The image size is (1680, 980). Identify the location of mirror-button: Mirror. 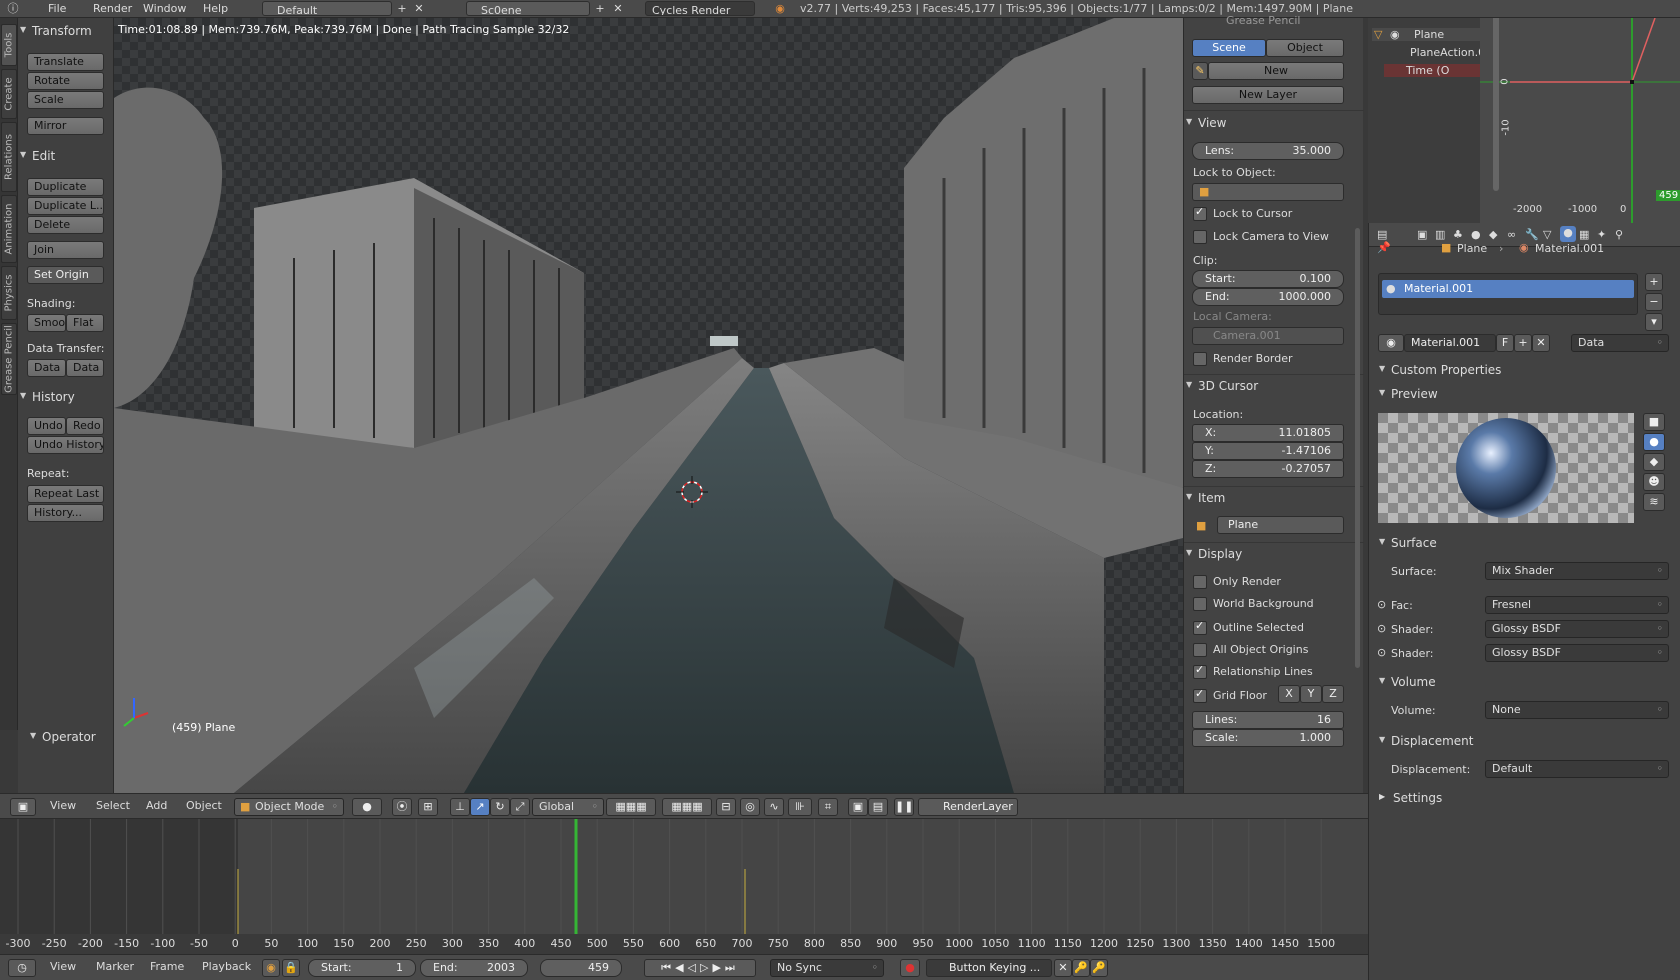
(65, 126).